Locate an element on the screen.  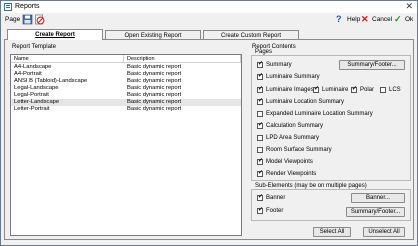
template-name: Legal-Landscape is located at coordinates (36, 88).